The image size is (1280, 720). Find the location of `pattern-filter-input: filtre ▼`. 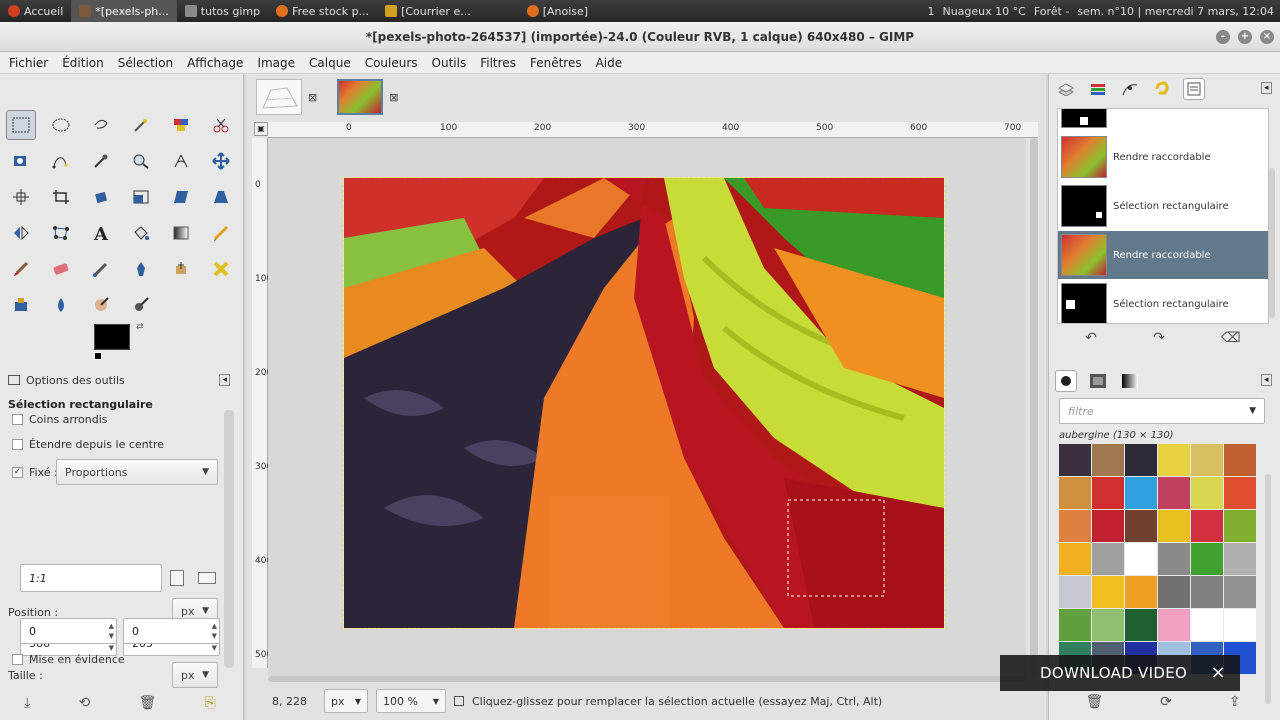

pattern-filter-input: filtre ▼ is located at coordinates (1162, 411).